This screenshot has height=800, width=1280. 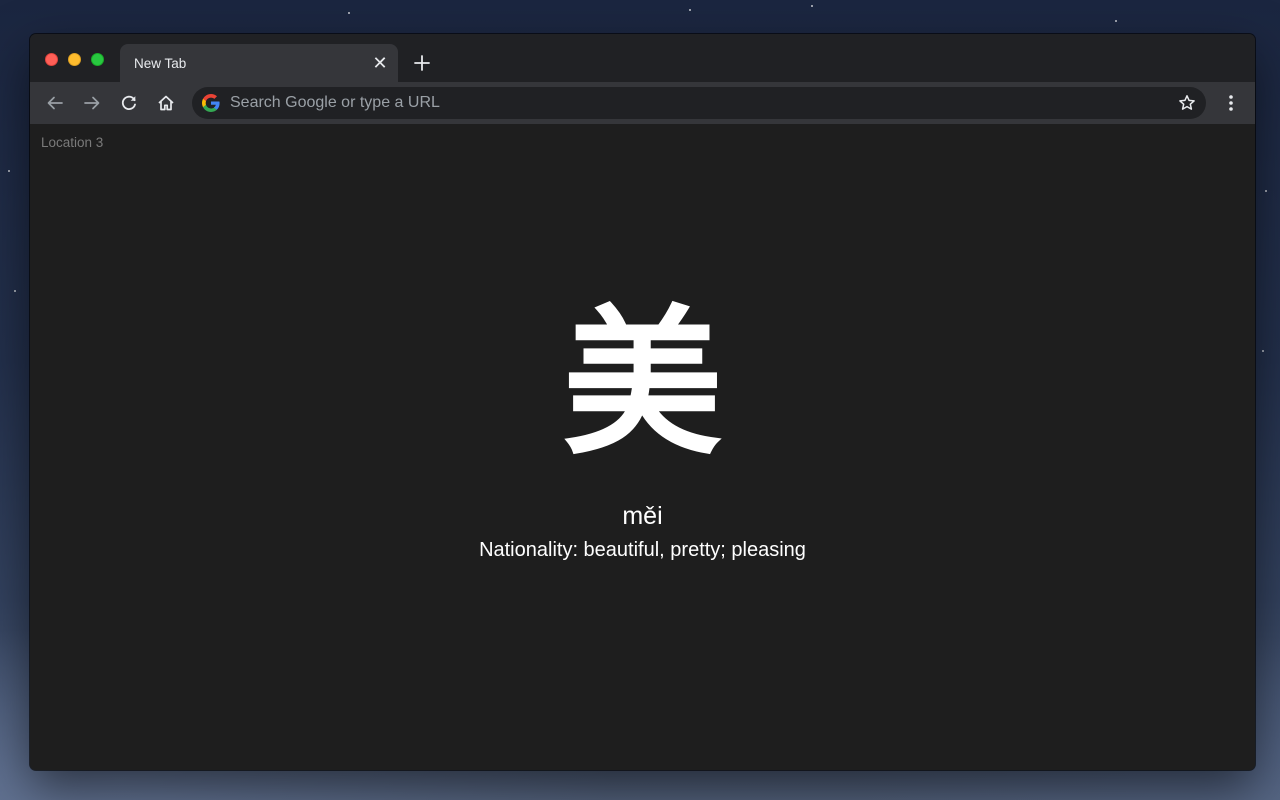 I want to click on reload-icon, so click(x=129, y=103).